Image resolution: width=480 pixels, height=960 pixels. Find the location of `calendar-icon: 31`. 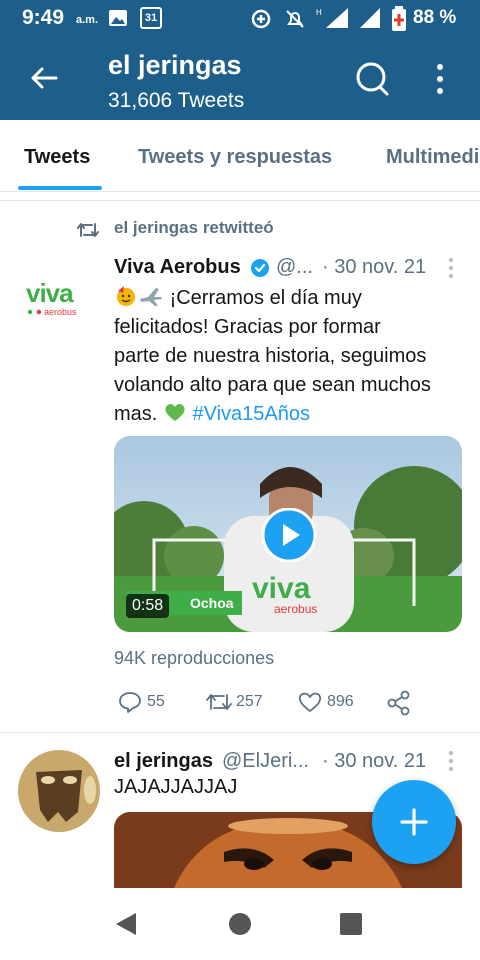

calendar-icon: 31 is located at coordinates (151, 18).